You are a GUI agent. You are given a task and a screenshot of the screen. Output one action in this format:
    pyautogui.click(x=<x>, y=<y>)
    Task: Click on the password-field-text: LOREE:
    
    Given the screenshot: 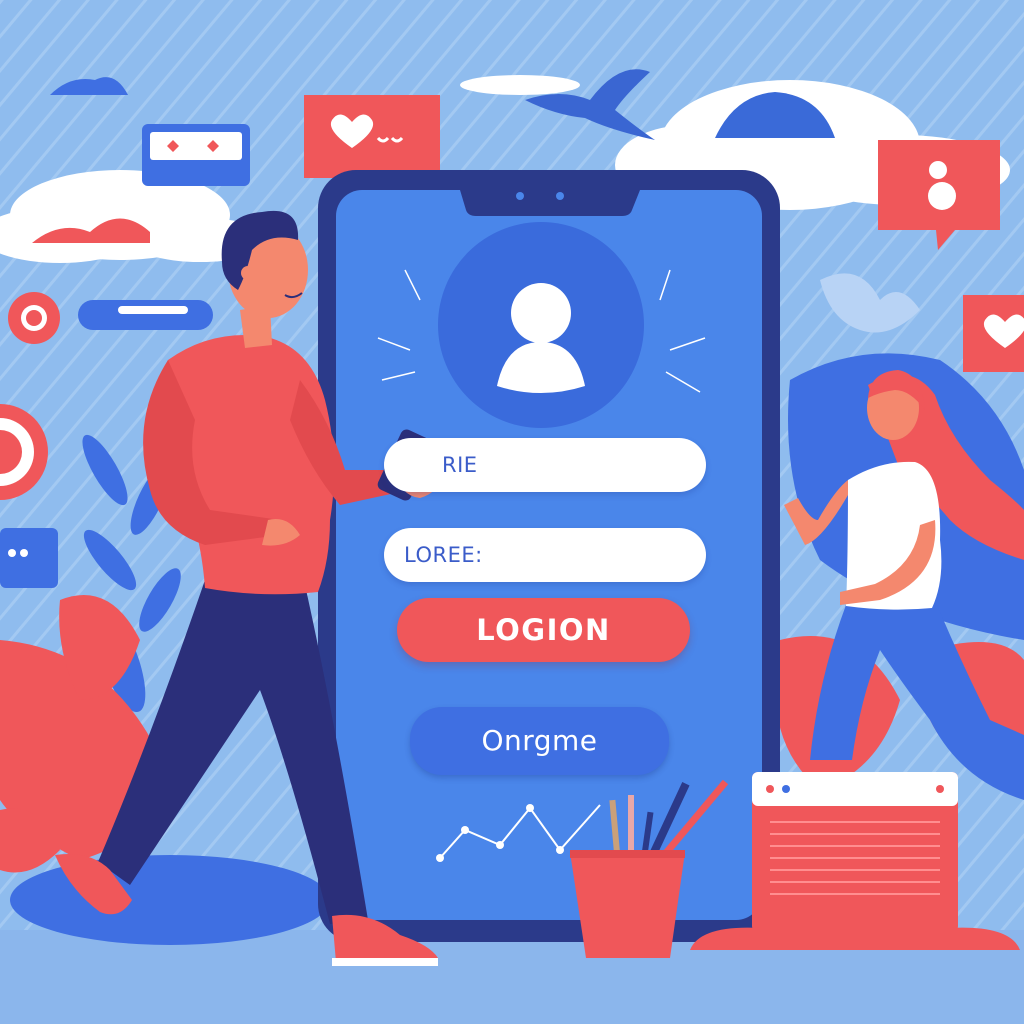 What is the action you would take?
    pyautogui.click(x=443, y=555)
    